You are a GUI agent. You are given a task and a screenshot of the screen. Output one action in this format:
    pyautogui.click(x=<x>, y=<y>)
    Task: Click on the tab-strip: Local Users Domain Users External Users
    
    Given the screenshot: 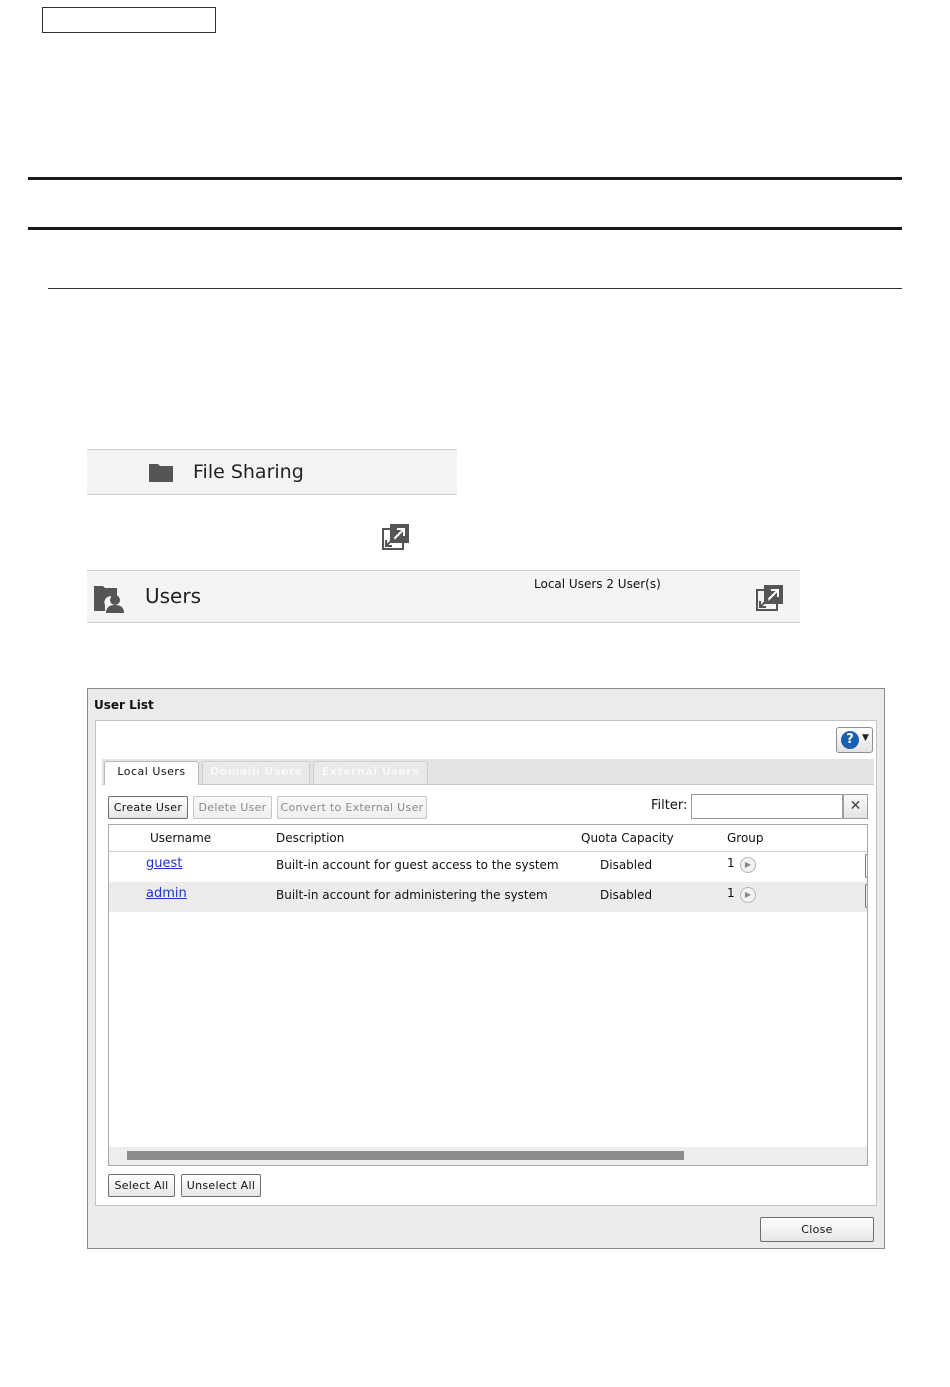 What is the action you would take?
    pyautogui.click(x=488, y=772)
    